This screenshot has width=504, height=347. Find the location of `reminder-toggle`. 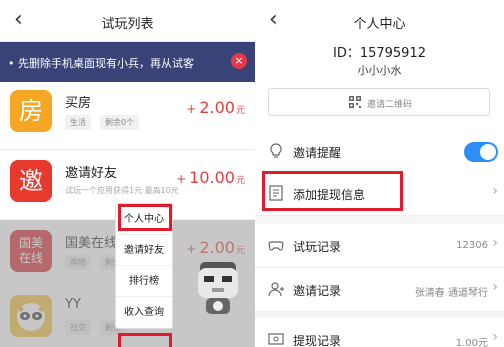

reminder-toggle is located at coordinates (481, 152).